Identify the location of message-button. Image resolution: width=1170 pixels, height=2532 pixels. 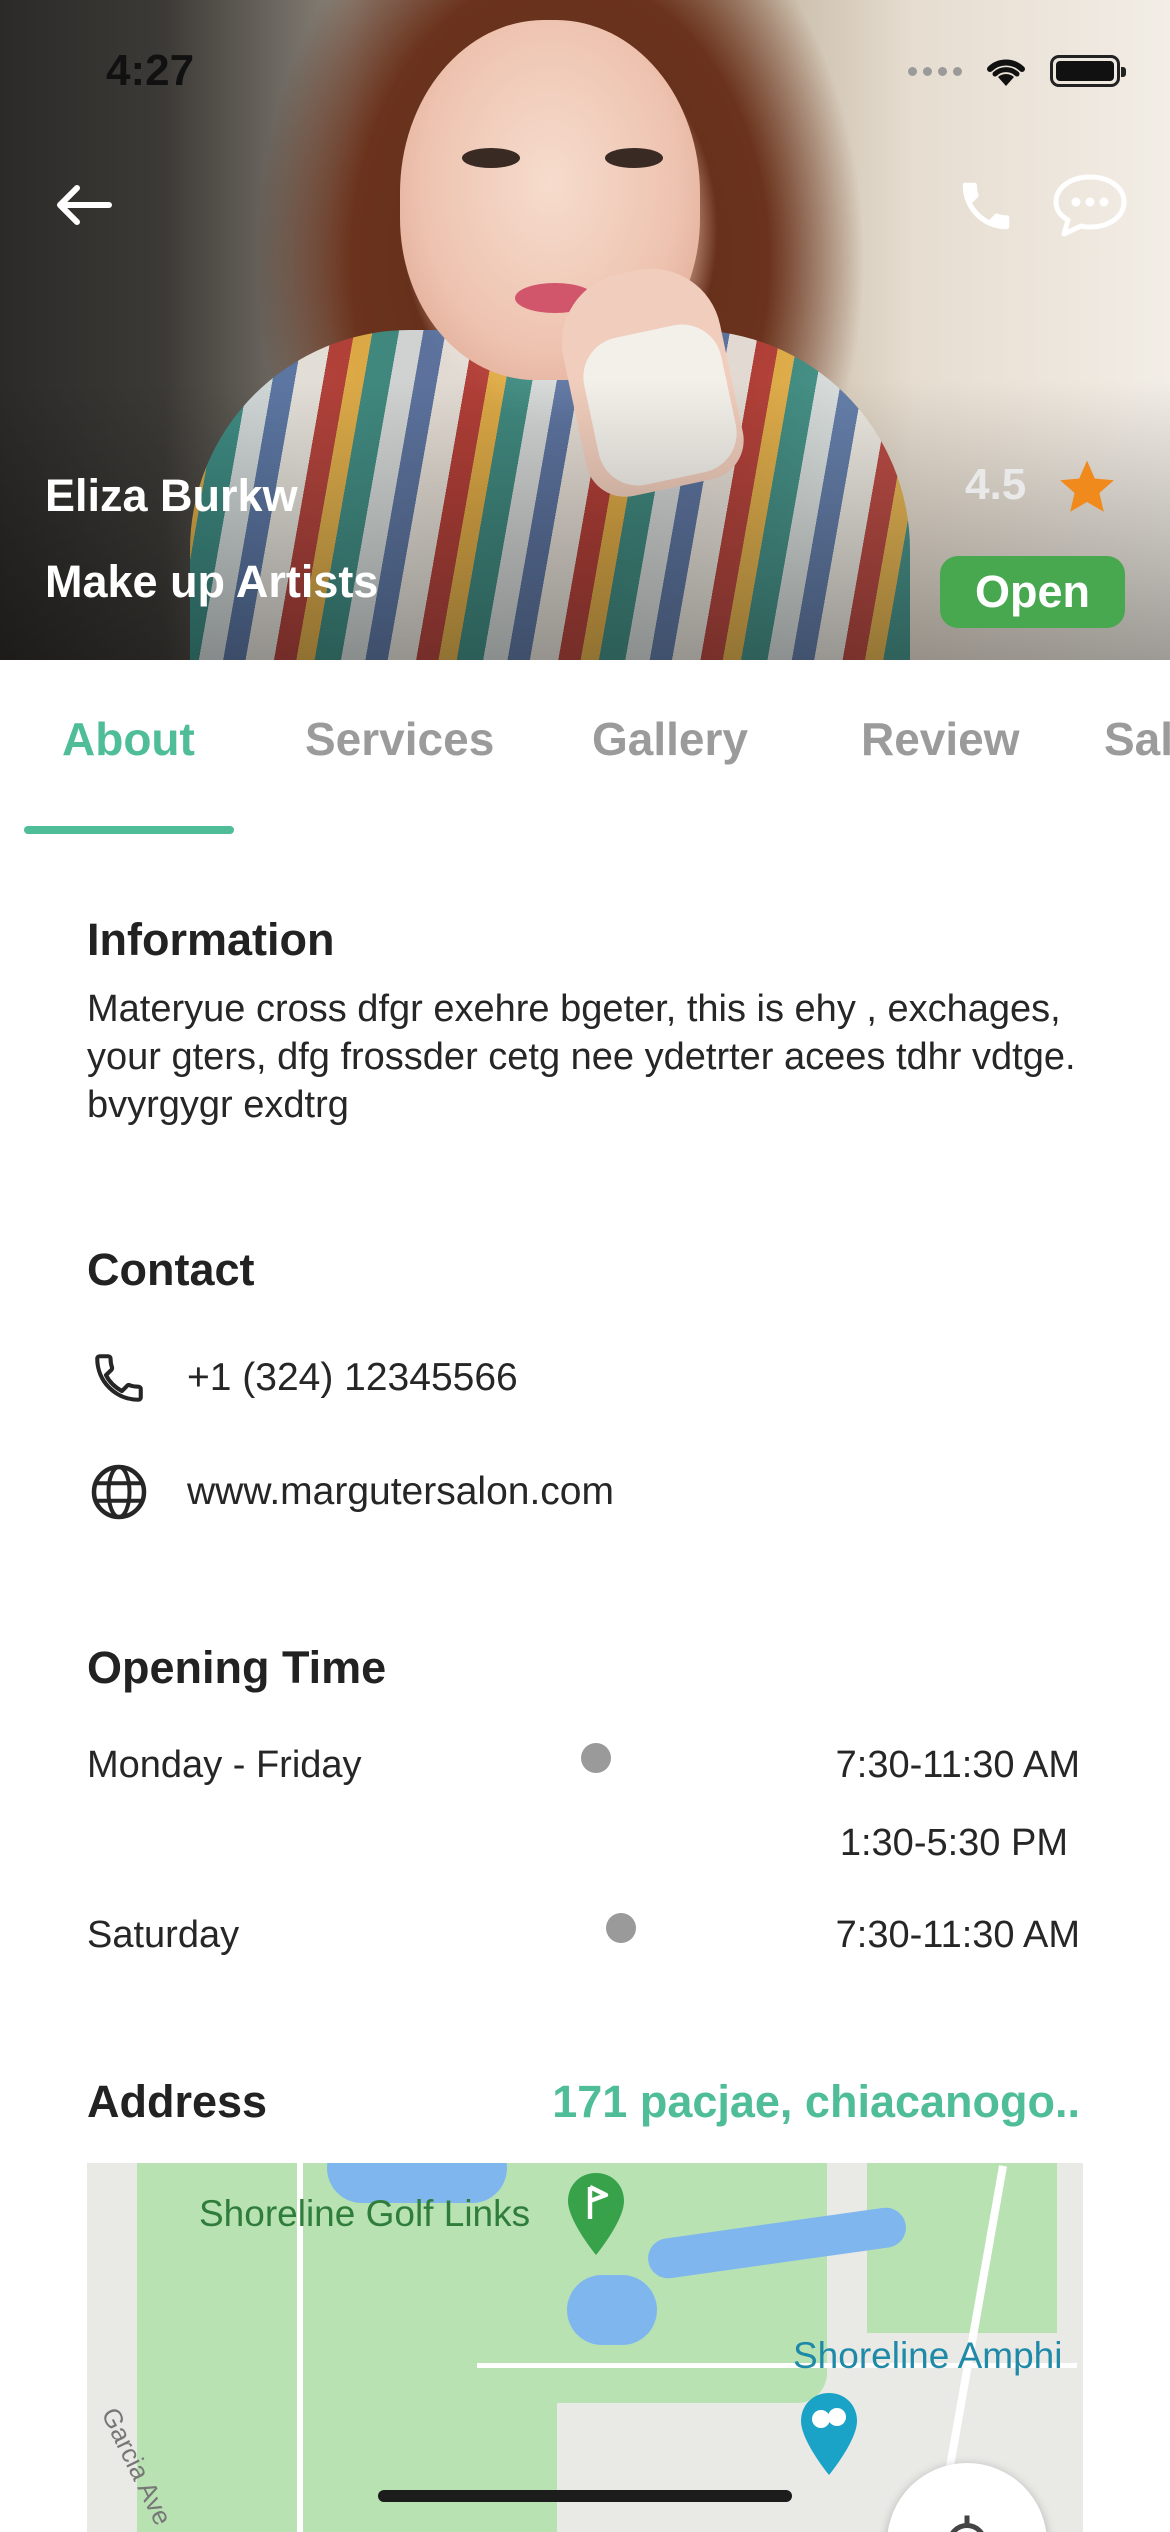
(1090, 206).